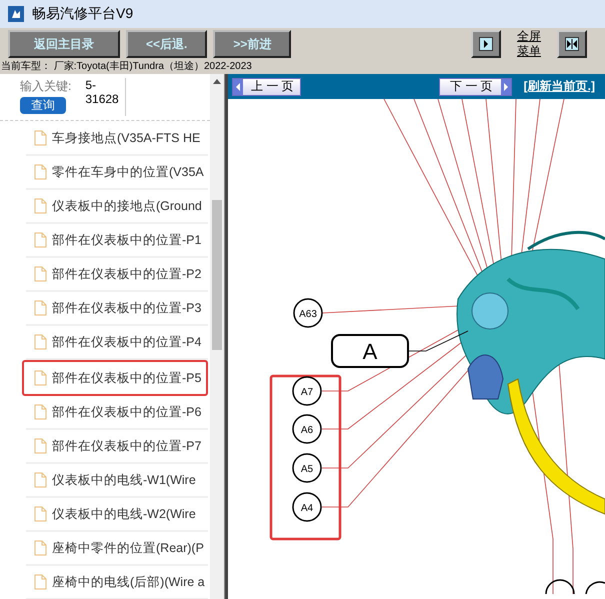  I want to click on vehicle-info: 当前车型： 厂家:Toyota(丰田)Tundra（坦途）2022-2023, so click(126, 67).